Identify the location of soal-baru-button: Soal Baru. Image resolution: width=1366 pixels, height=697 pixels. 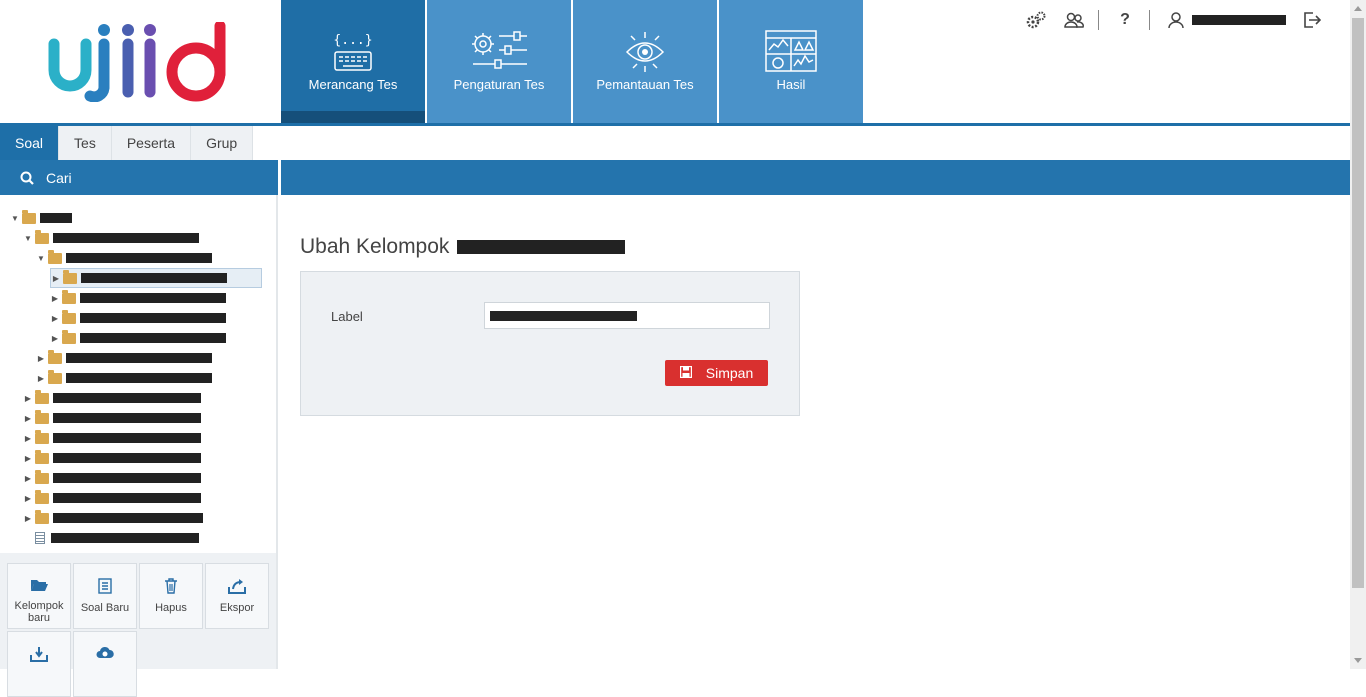
(105, 596).